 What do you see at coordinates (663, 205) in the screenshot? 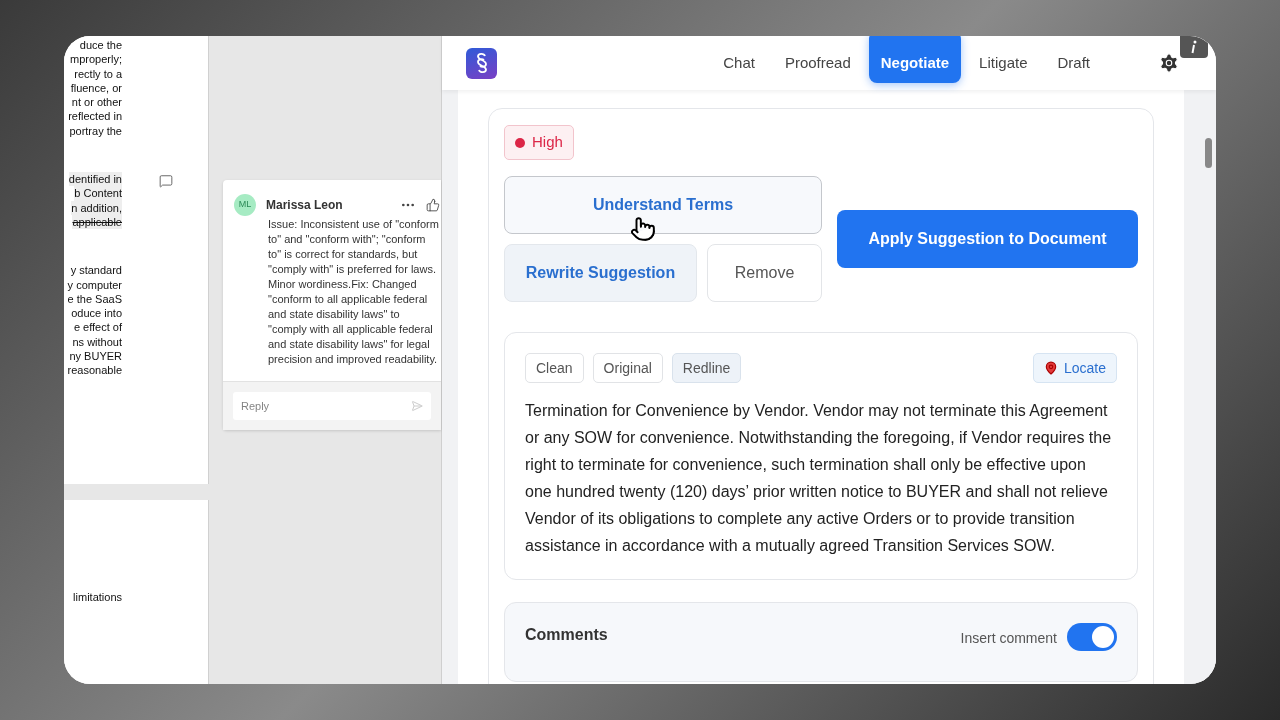
I see `understand-terms-button: Understand Terms` at bounding box center [663, 205].